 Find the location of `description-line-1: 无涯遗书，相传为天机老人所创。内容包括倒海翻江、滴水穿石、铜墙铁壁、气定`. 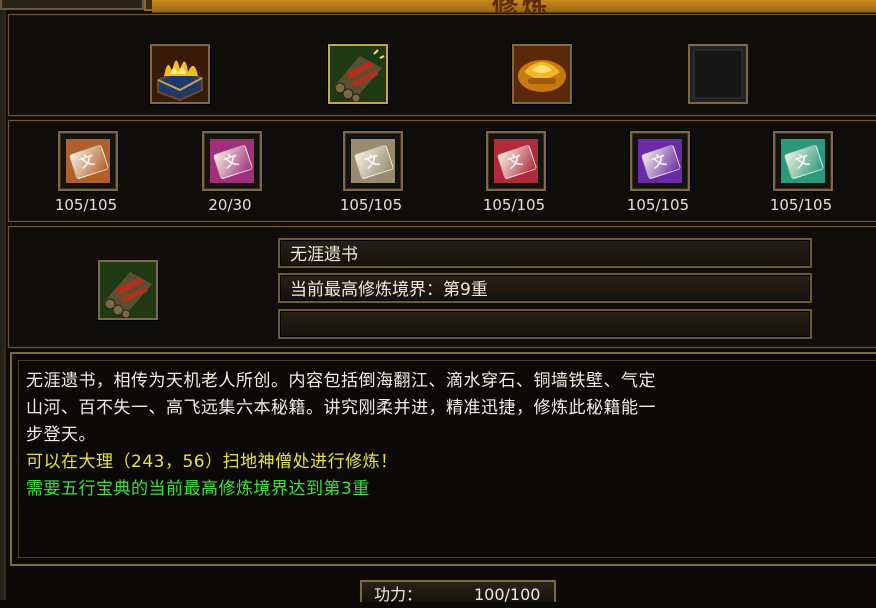

description-line-1: 无涯遗书，相传为天机老人所创。内容包括倒海翻江、滴水穿石、铜墙铁壁、气定 is located at coordinates (341, 381).